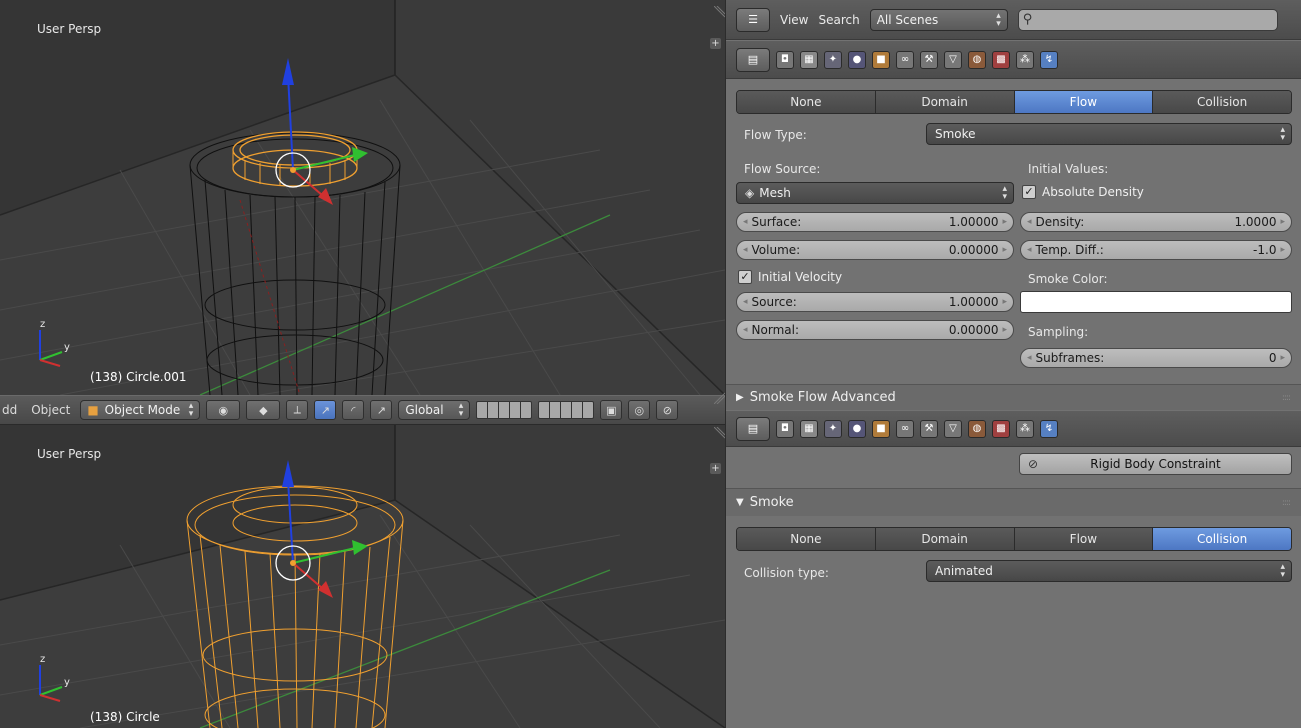 The image size is (1301, 728). Describe the element at coordinates (794, 20) in the screenshot. I see `menu-view: View` at that location.